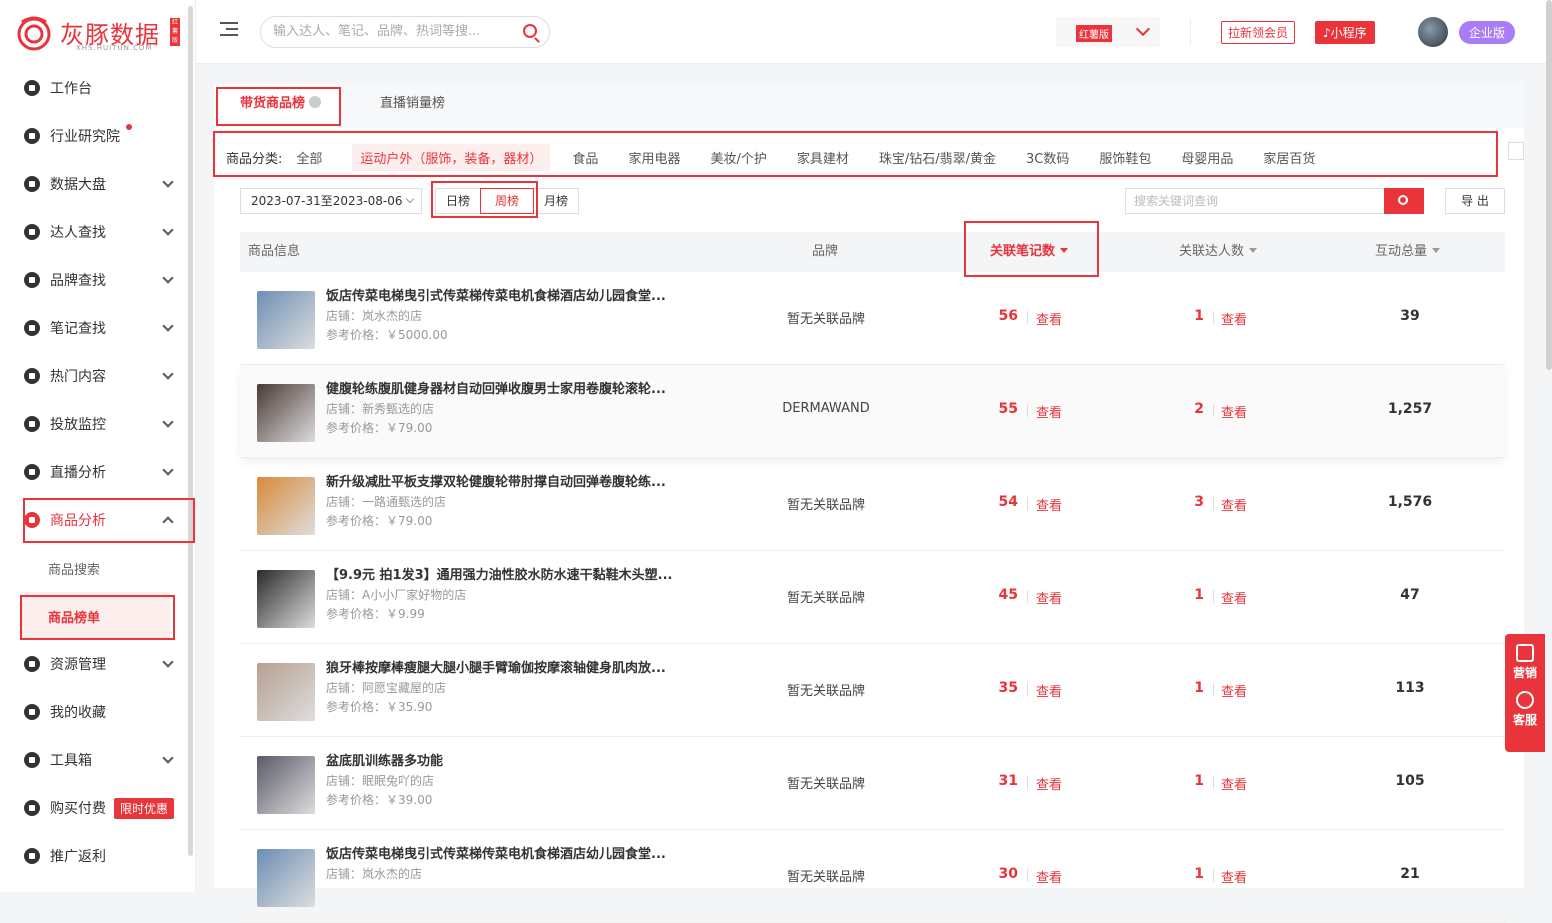 The image size is (1552, 923). I want to click on category-item: 母婴用品, so click(1207, 157).